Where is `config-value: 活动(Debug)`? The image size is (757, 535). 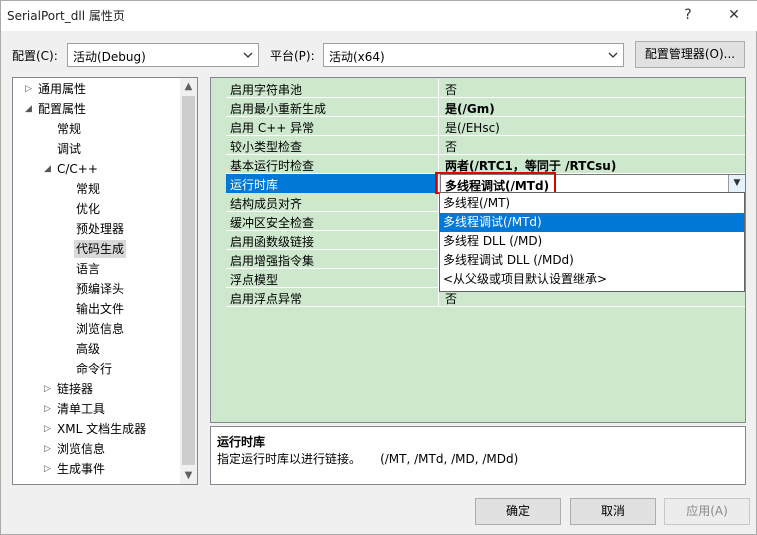 config-value: 活动(Debug) is located at coordinates (109, 57).